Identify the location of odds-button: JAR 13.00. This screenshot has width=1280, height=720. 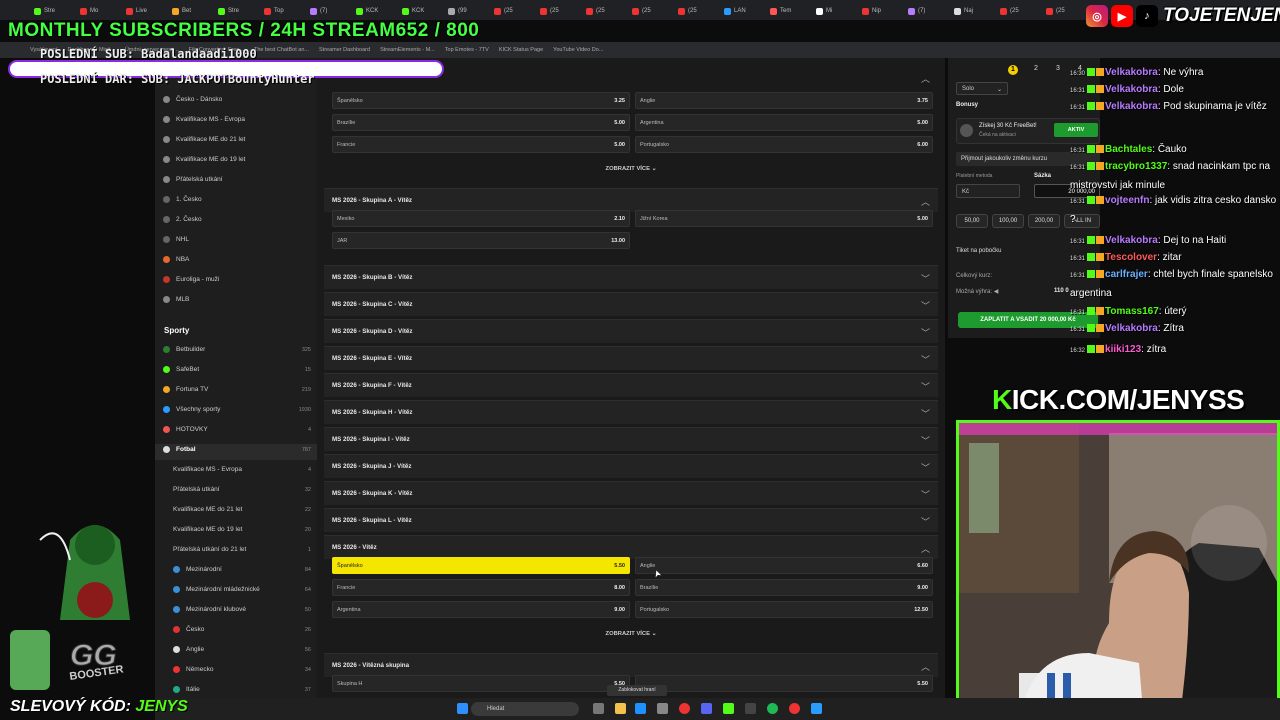
(481, 240).